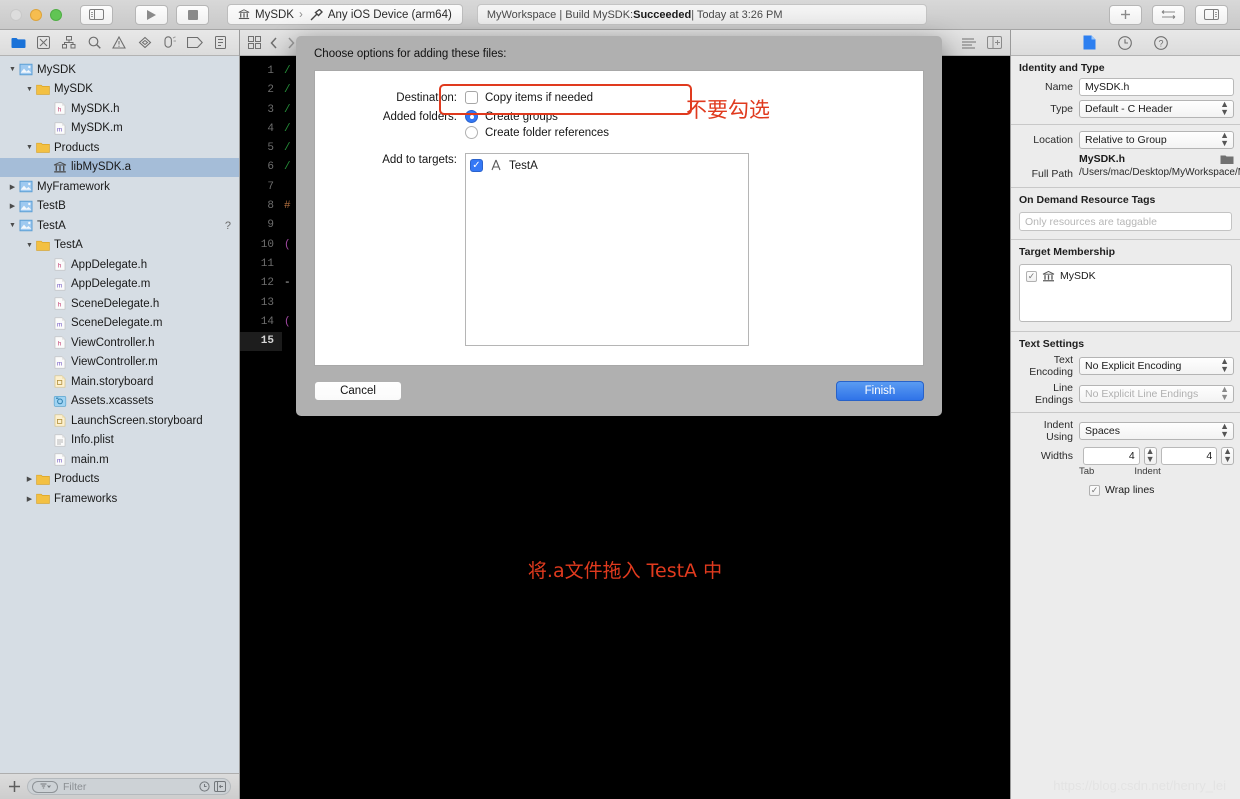 Image resolution: width=1240 pixels, height=799 pixels. Describe the element at coordinates (1156, 87) in the screenshot. I see `name-input: MySDK.h` at that location.